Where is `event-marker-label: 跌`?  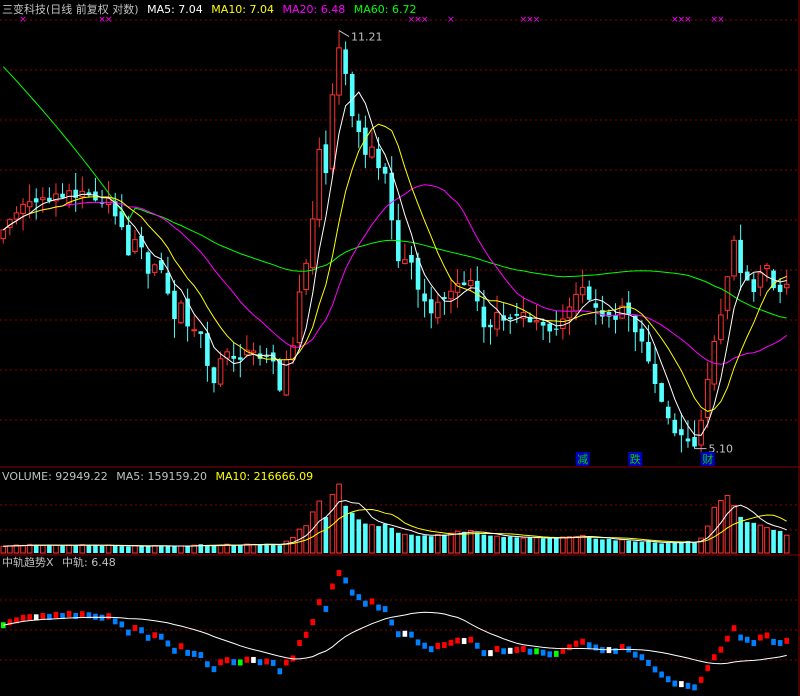 event-marker-label: 跌 is located at coordinates (635, 459).